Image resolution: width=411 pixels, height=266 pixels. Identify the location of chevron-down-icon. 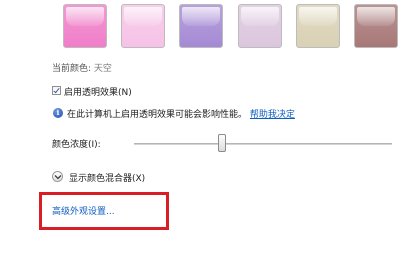
(57, 176).